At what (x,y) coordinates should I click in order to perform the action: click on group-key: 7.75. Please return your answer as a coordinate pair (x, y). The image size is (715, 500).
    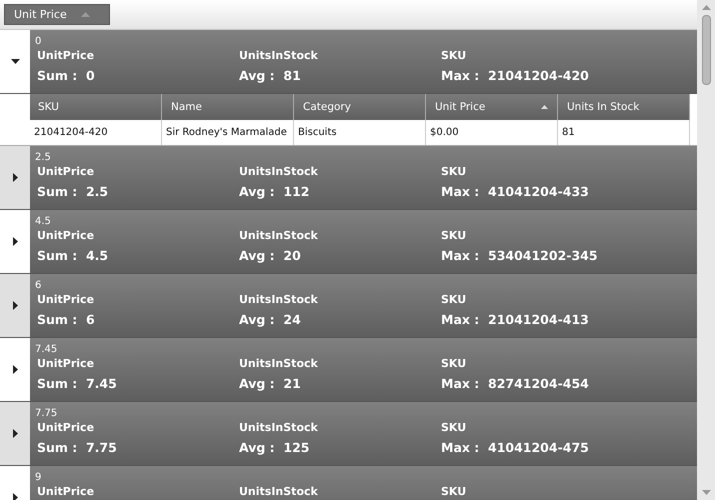
    Looking at the image, I should click on (46, 413).